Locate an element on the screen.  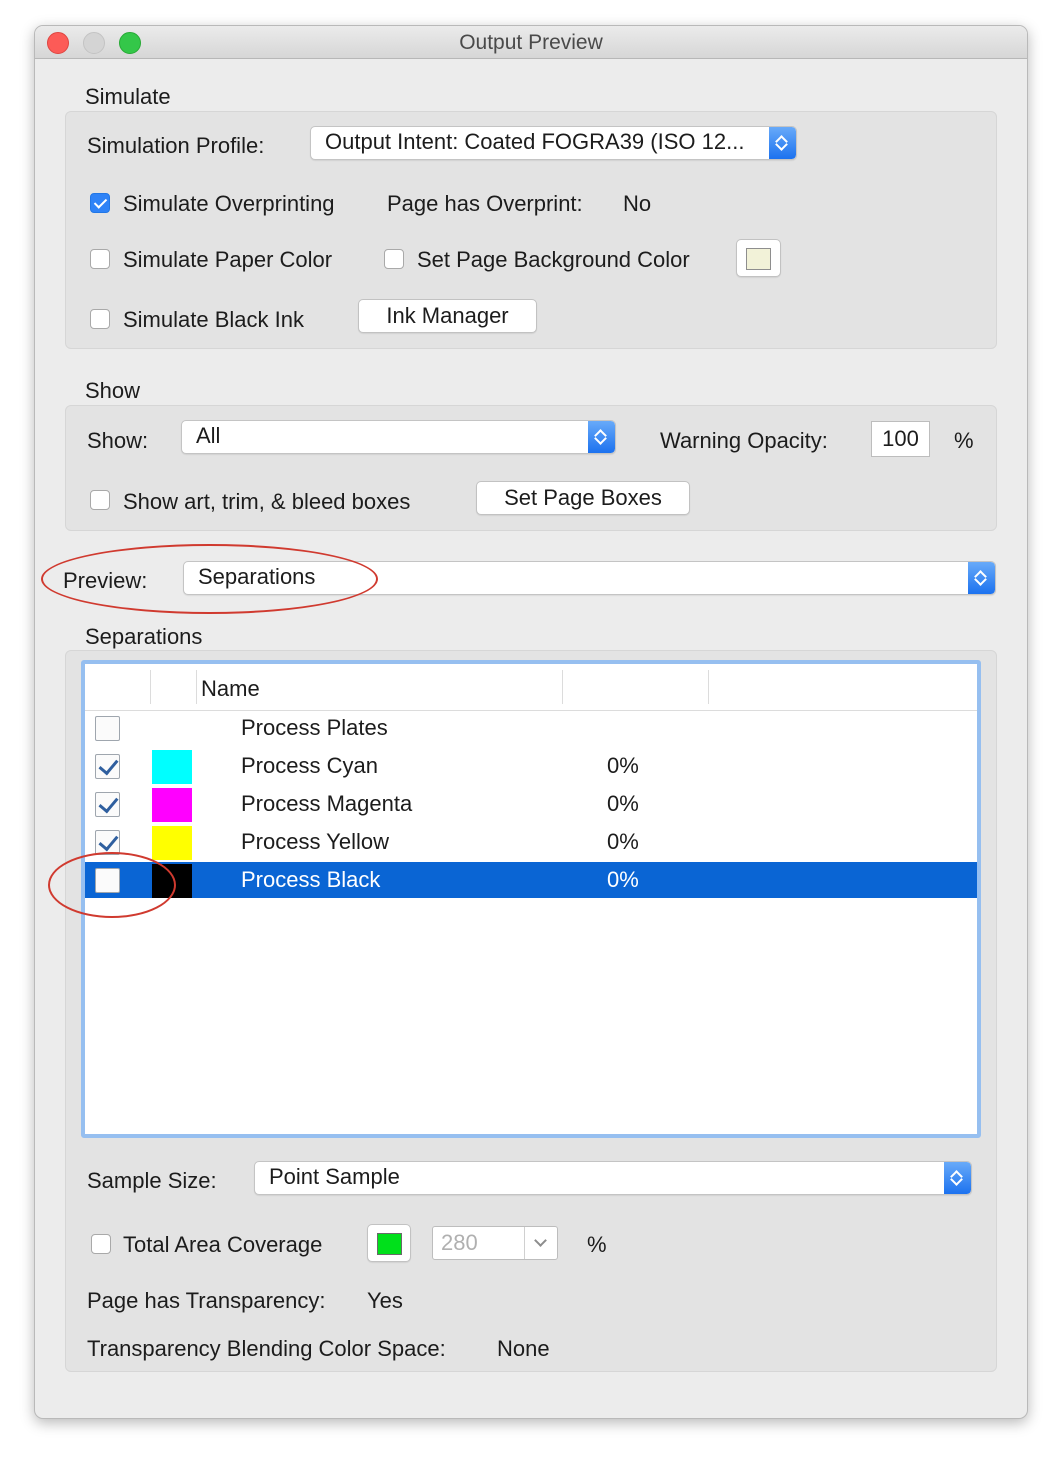
page-has-transparency-label: Page has Transparency: is located at coordinates (206, 1300).